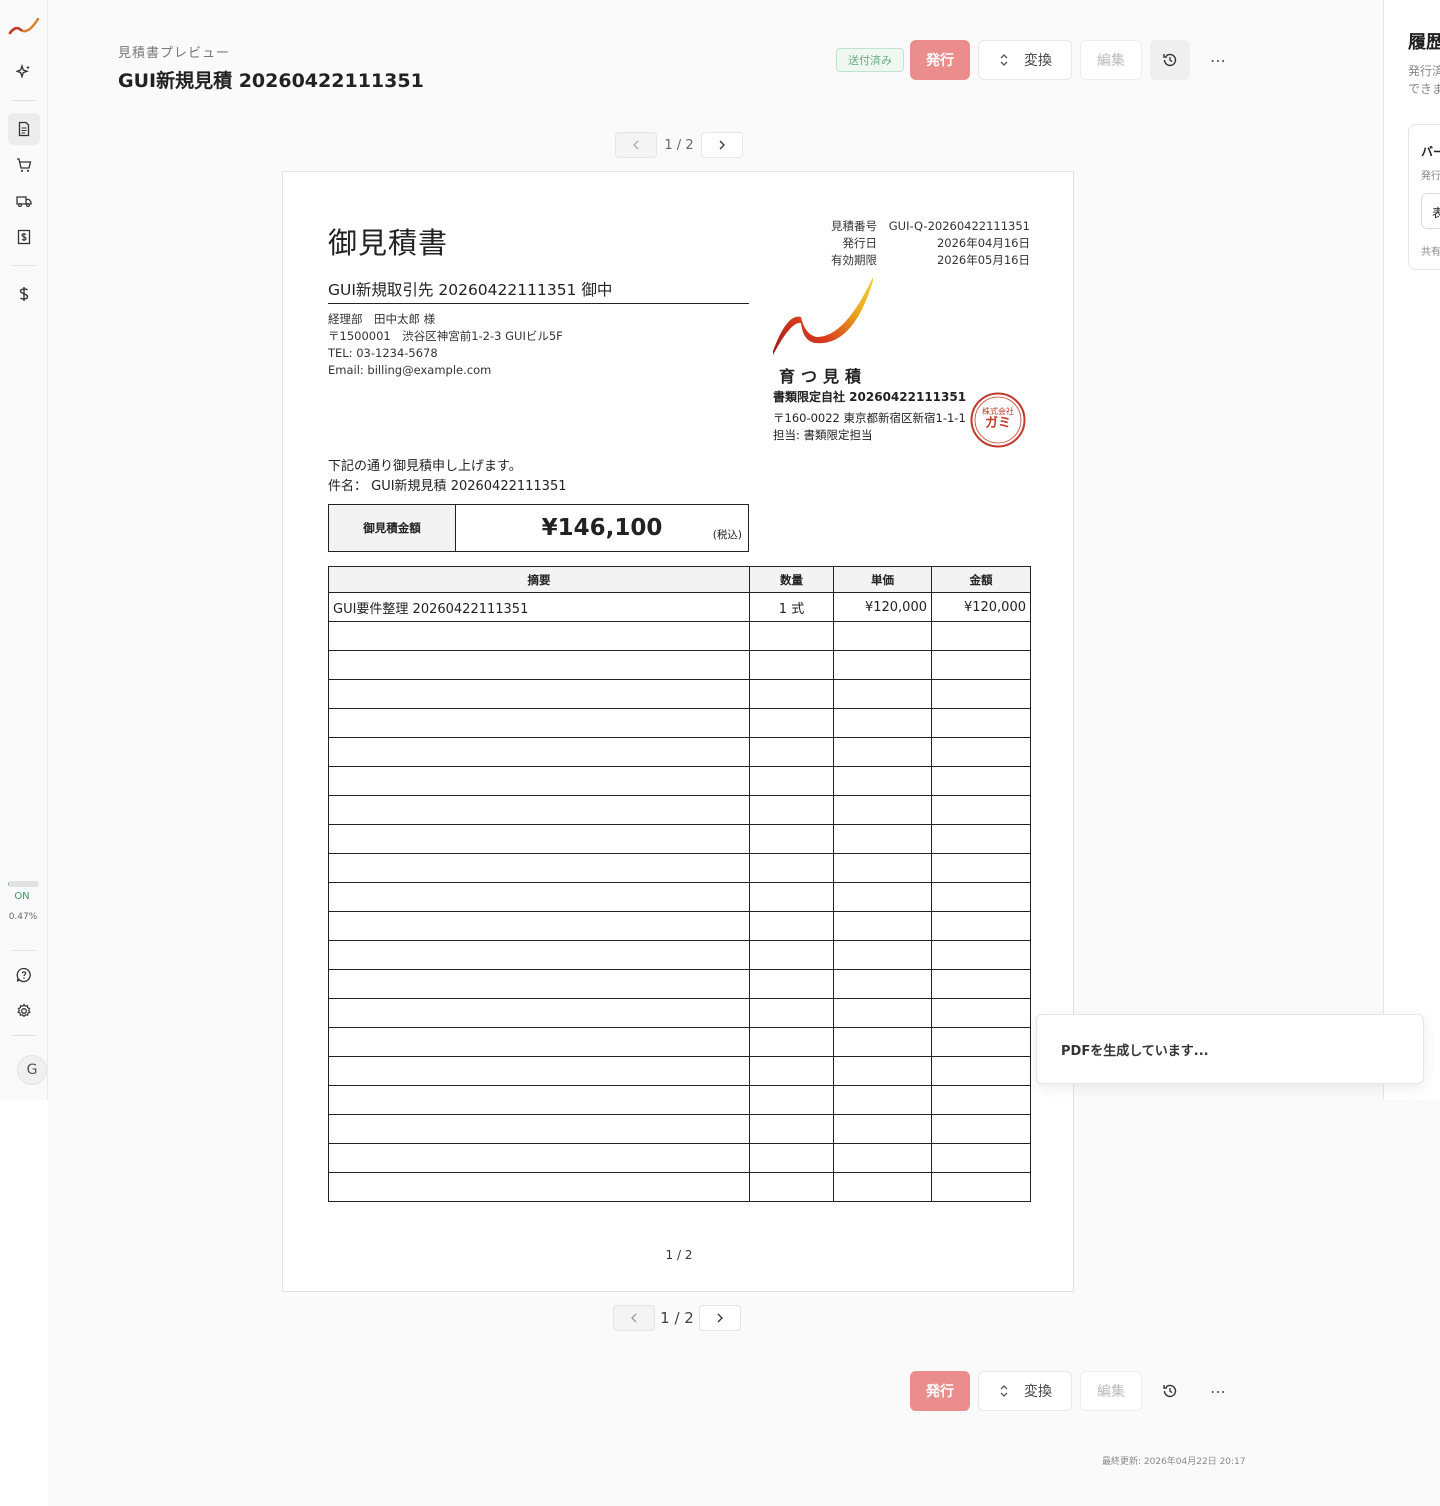  What do you see at coordinates (24, 129) in the screenshot?
I see `sidebar-item-quotes` at bounding box center [24, 129].